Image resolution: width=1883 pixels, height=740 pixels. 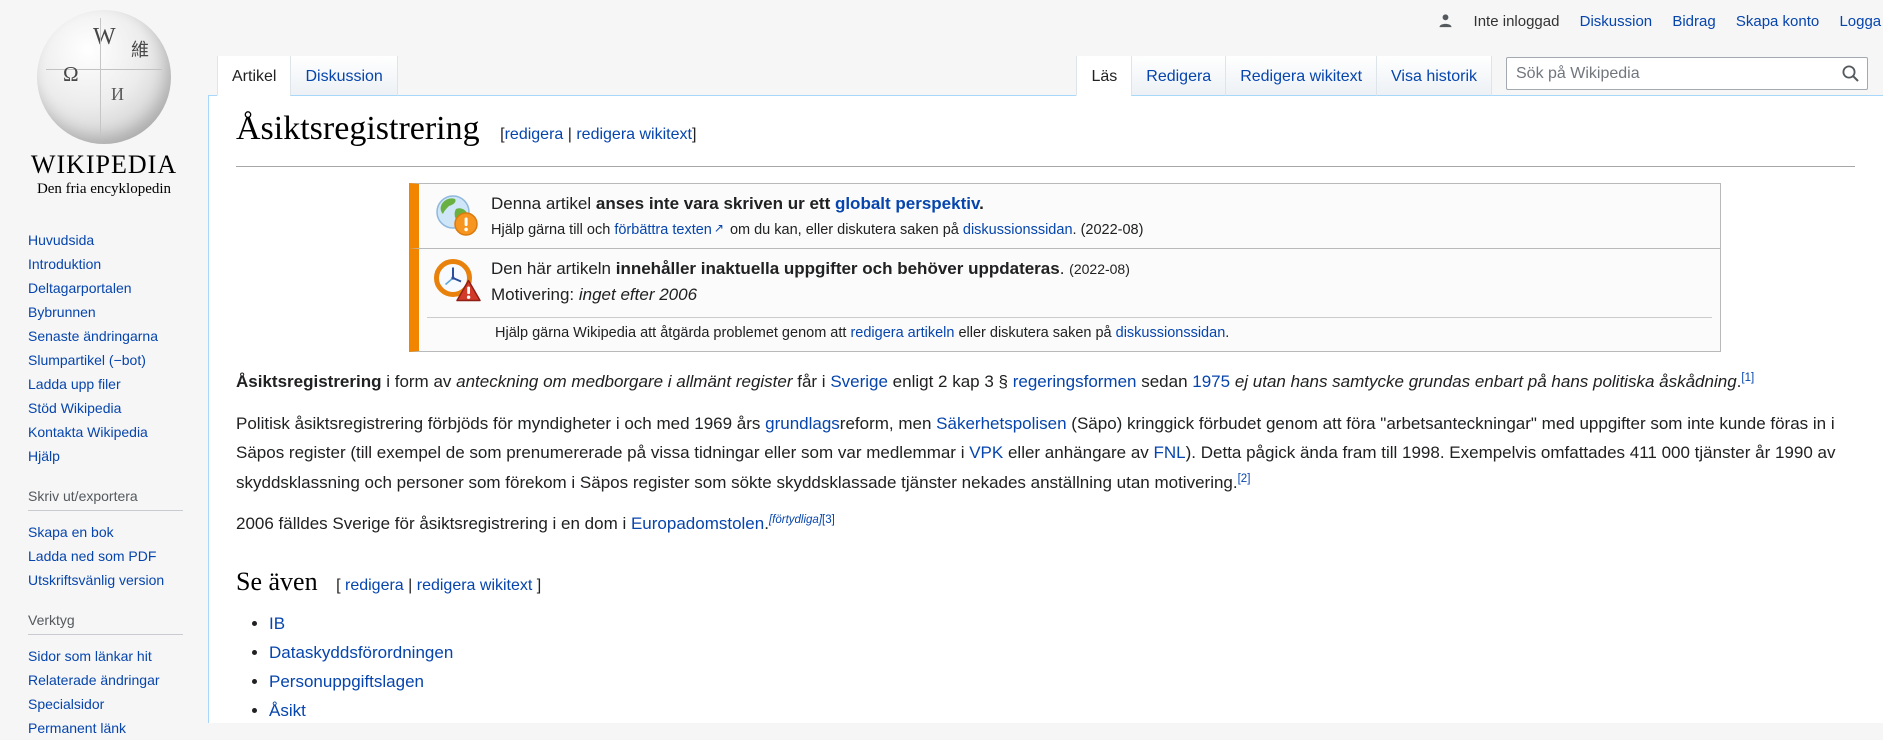 What do you see at coordinates (1045, 582) in the screenshot?
I see `section-heading-se-aven: Se även [ redigera | redigera wikitext ]` at bounding box center [1045, 582].